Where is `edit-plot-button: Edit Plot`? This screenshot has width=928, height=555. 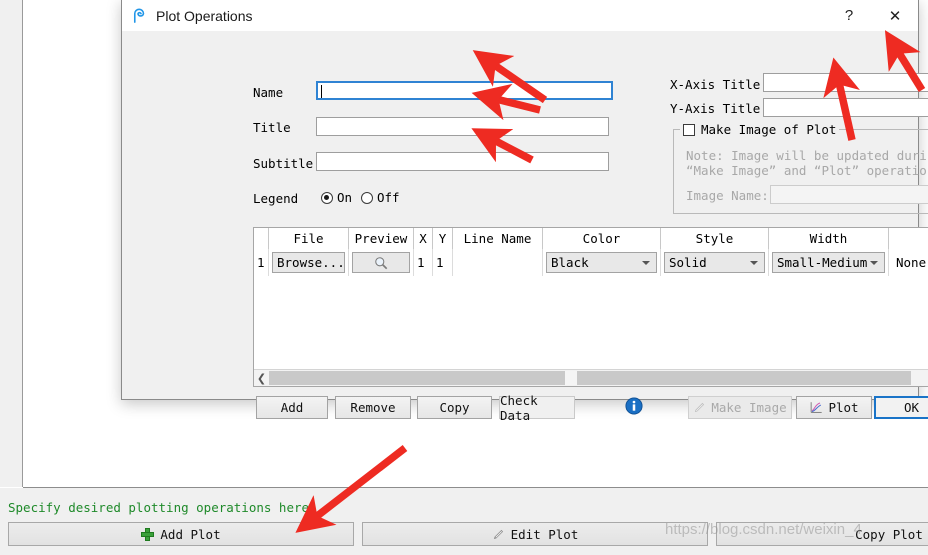 edit-plot-button: Edit Plot is located at coordinates (535, 534).